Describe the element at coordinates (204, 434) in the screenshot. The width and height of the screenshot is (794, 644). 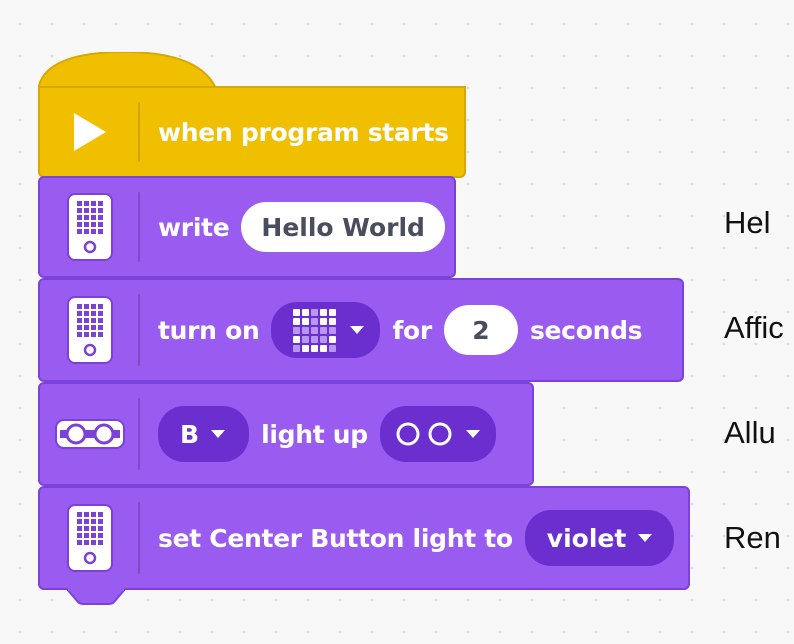
I see `port-dropdown: B` at that location.